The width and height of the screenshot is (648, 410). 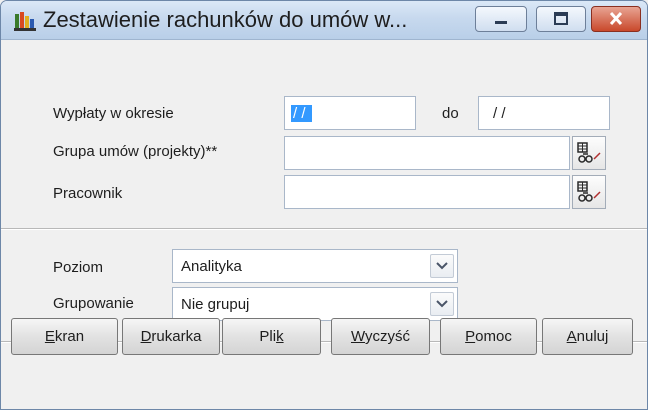 What do you see at coordinates (493, 336) in the screenshot?
I see `help-button-label: omoc` at bounding box center [493, 336].